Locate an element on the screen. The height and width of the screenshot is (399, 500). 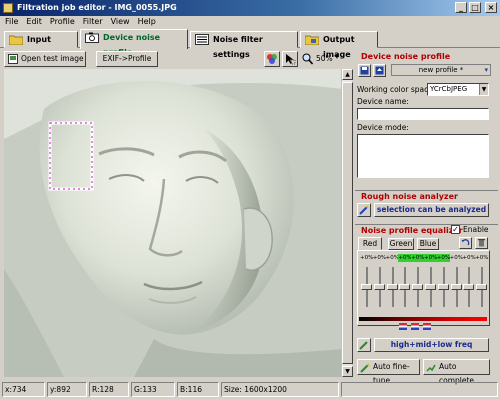
working-color-space-select: YCrCbJPEG ▼ is located at coordinates (458, 89).